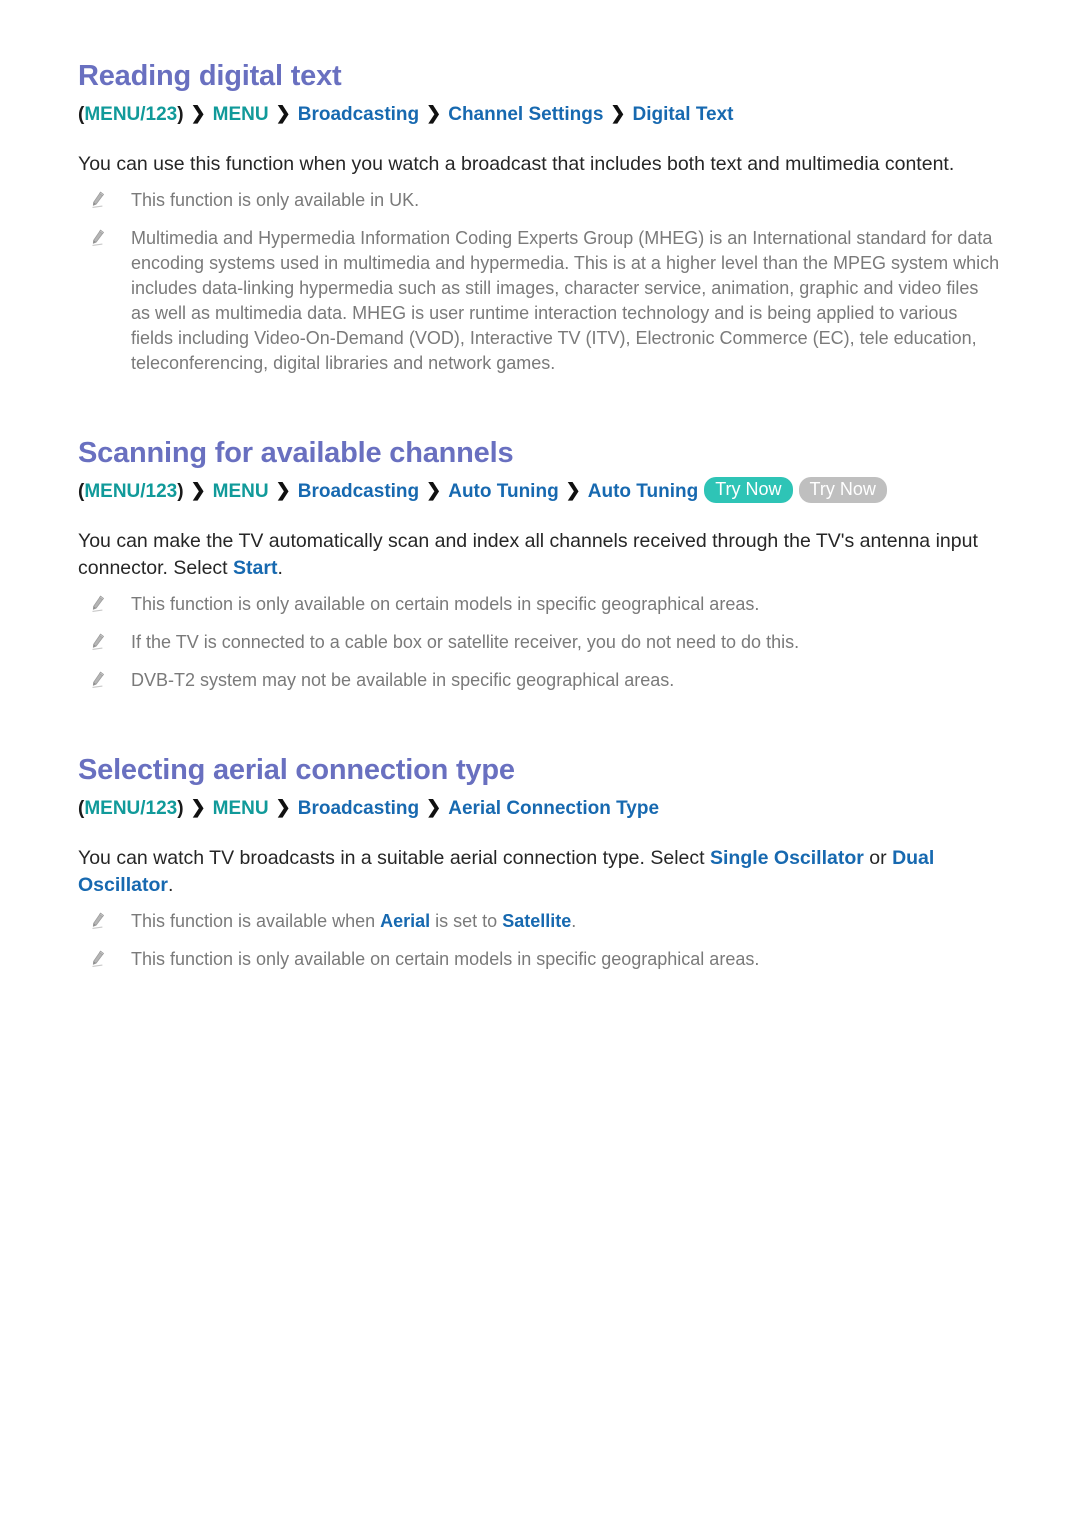 Image resolution: width=1080 pixels, height=1527 pixels. I want to click on section-heading: Reading digital text, so click(210, 76).